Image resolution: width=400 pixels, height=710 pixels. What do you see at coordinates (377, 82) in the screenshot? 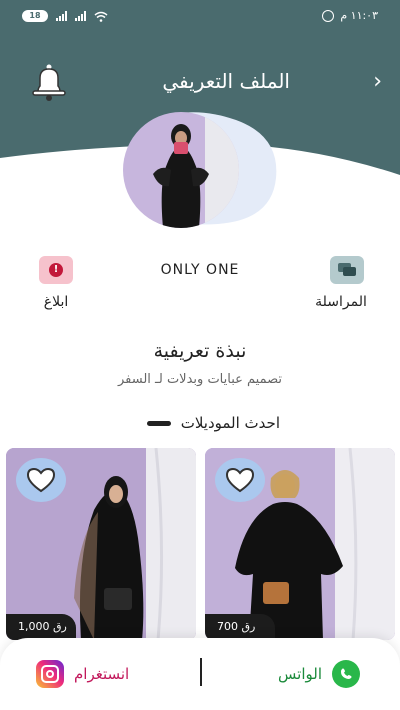
I see `chevron-right-icon: ›` at bounding box center [377, 82].